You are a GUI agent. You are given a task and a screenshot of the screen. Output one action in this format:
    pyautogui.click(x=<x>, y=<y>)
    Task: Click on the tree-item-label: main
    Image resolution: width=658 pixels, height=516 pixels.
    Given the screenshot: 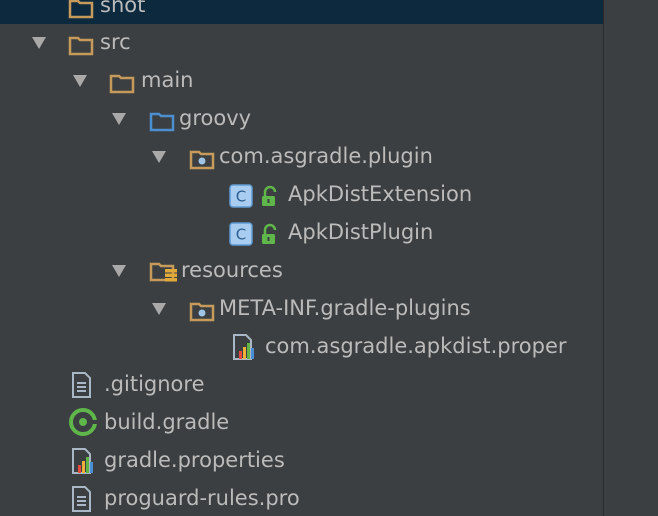 What is the action you would take?
    pyautogui.click(x=167, y=80)
    